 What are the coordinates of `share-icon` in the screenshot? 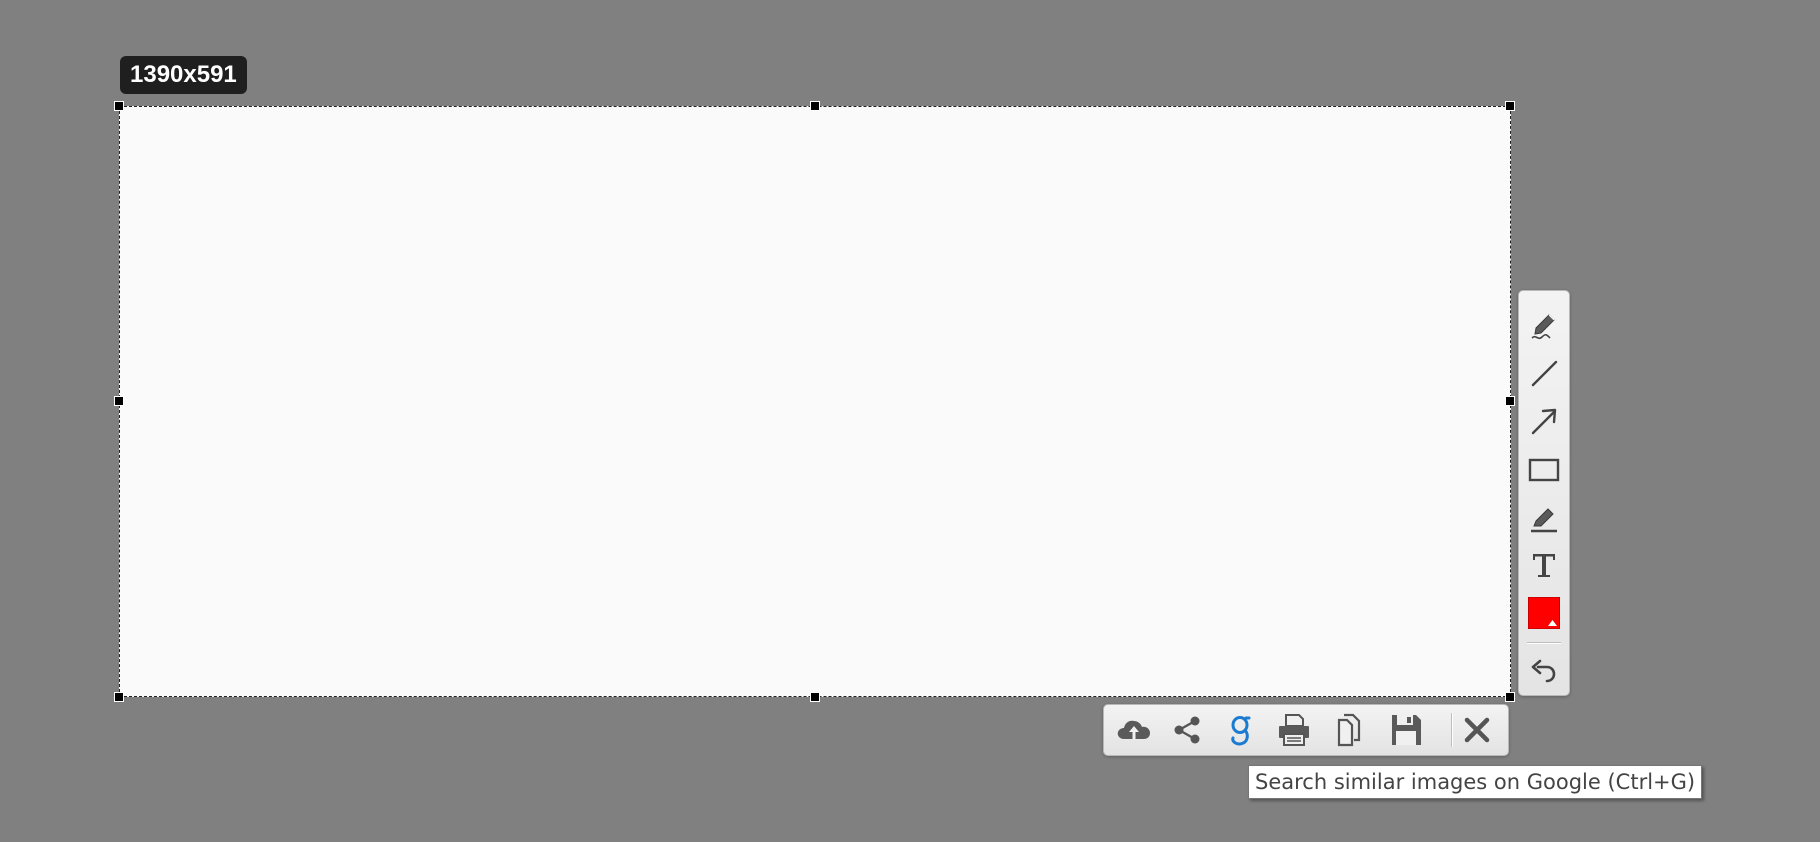 It's located at (1187, 730).